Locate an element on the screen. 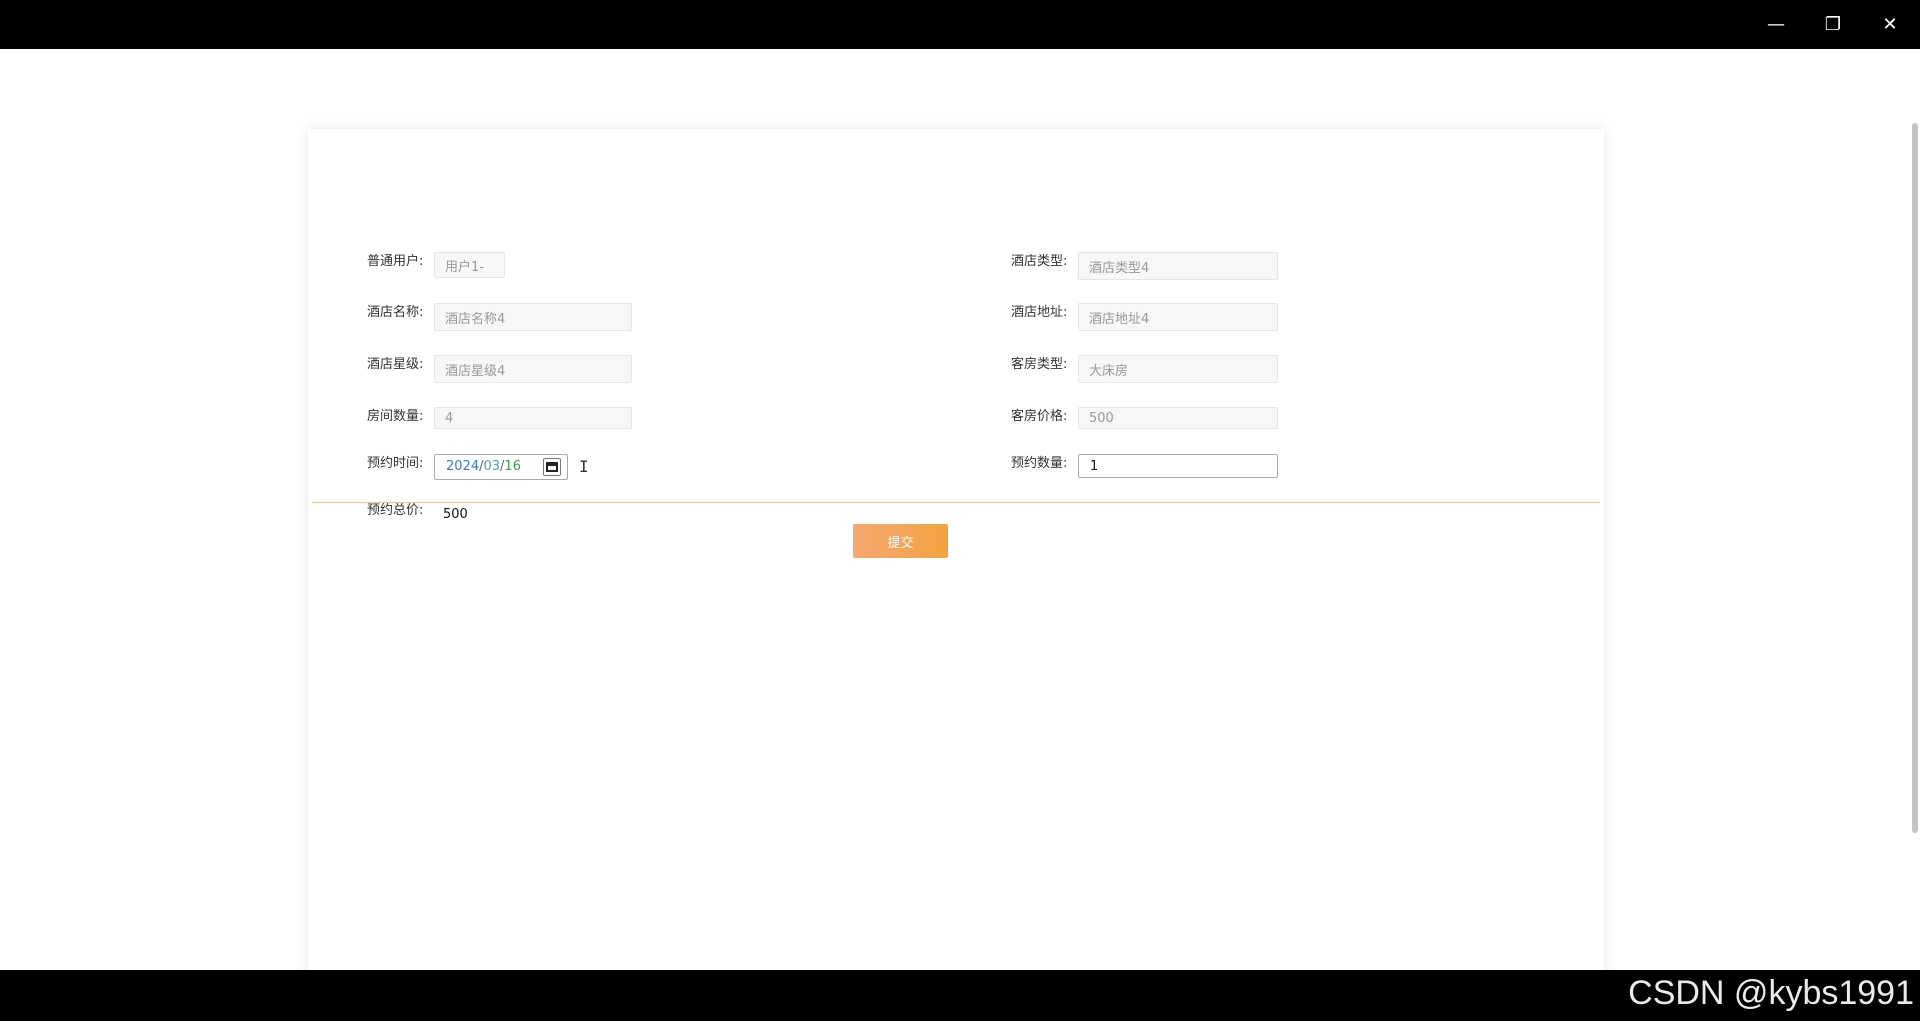  field-hotel-star: 酒店星级: is located at coordinates (567, 370).